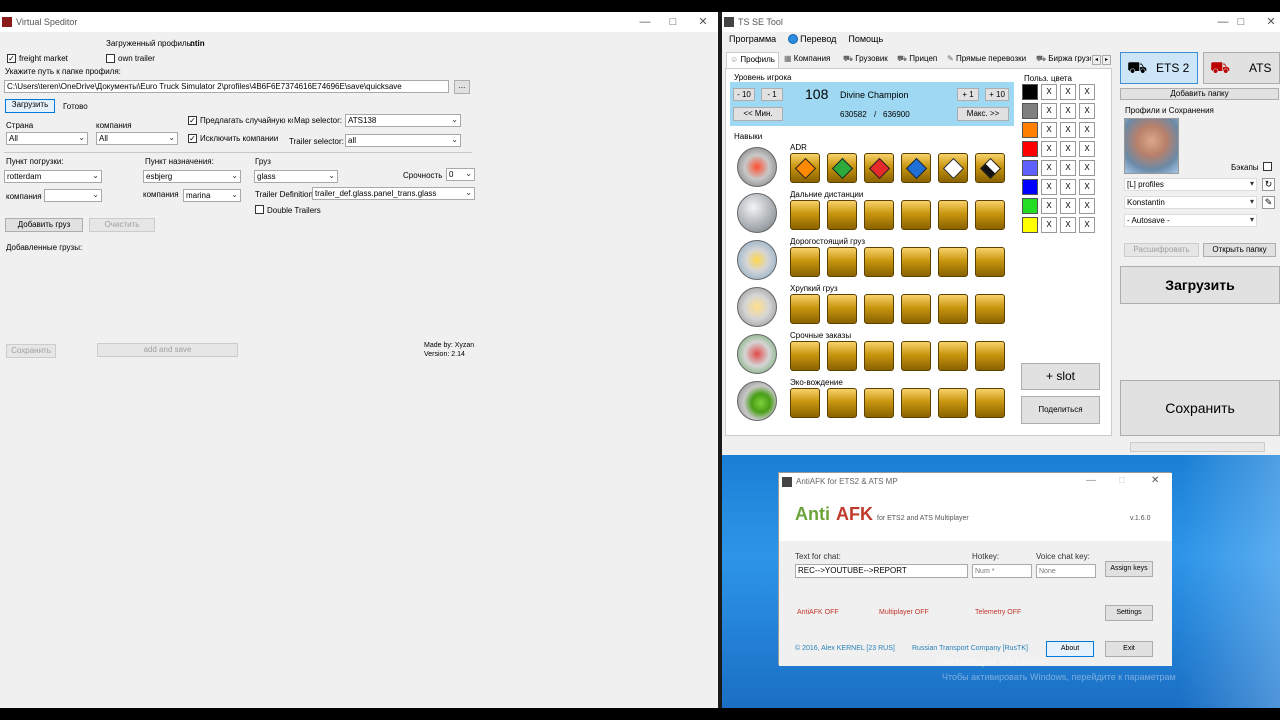 Image resolution: width=1280 pixels, height=720 pixels. What do you see at coordinates (137, 138) in the screenshot?
I see `company-select: All ⌄` at bounding box center [137, 138].